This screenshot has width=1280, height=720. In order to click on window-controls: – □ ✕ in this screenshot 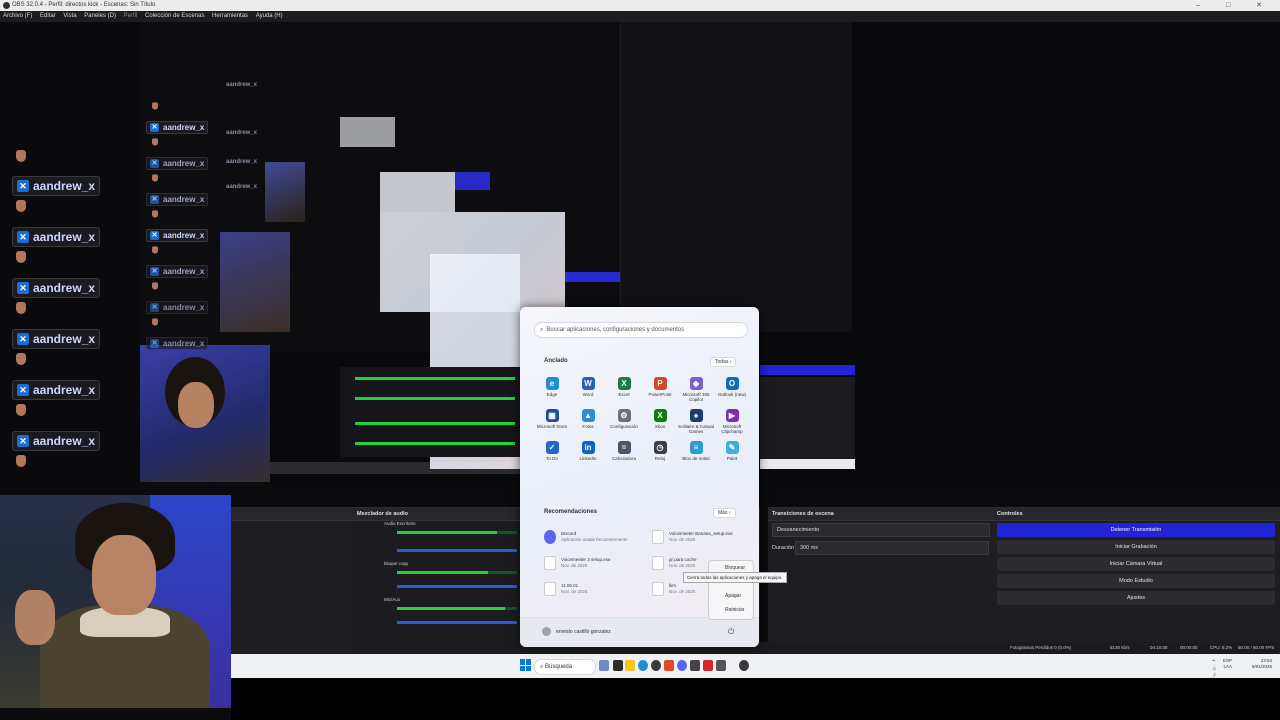, I will do `click(1235, 5)`.